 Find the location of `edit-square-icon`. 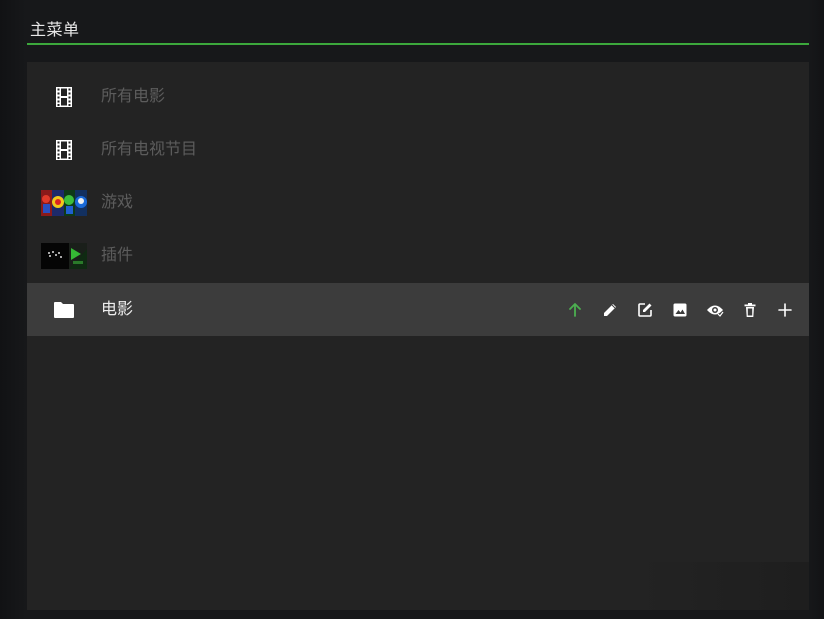

edit-square-icon is located at coordinates (644, 309).